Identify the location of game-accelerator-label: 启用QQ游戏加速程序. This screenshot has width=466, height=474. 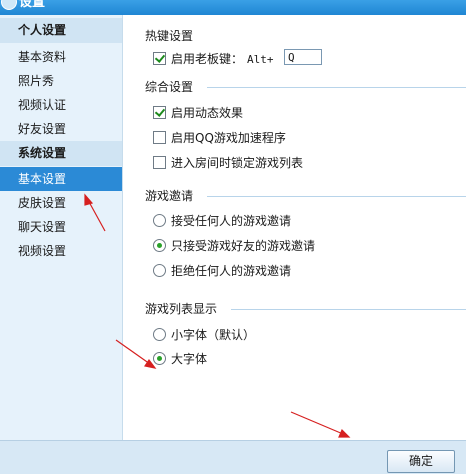
(228, 138).